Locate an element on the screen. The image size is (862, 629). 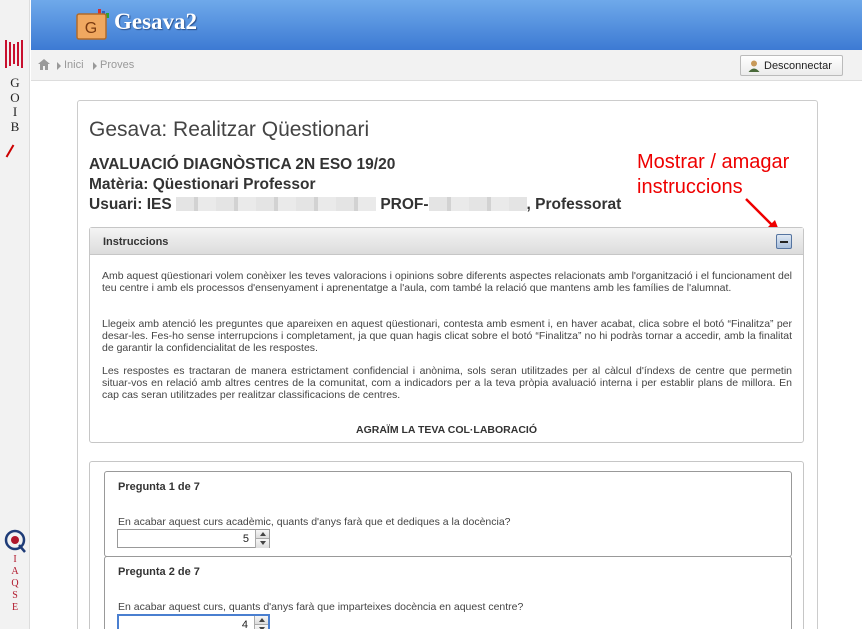
user-prefix: Usuari: IES is located at coordinates (130, 204).